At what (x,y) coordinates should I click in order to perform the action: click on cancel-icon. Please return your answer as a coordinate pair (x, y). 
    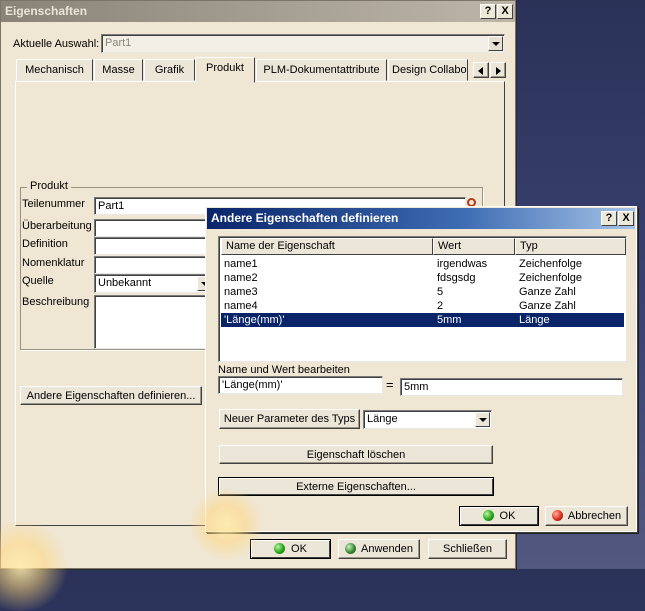
    Looking at the image, I should click on (557, 515).